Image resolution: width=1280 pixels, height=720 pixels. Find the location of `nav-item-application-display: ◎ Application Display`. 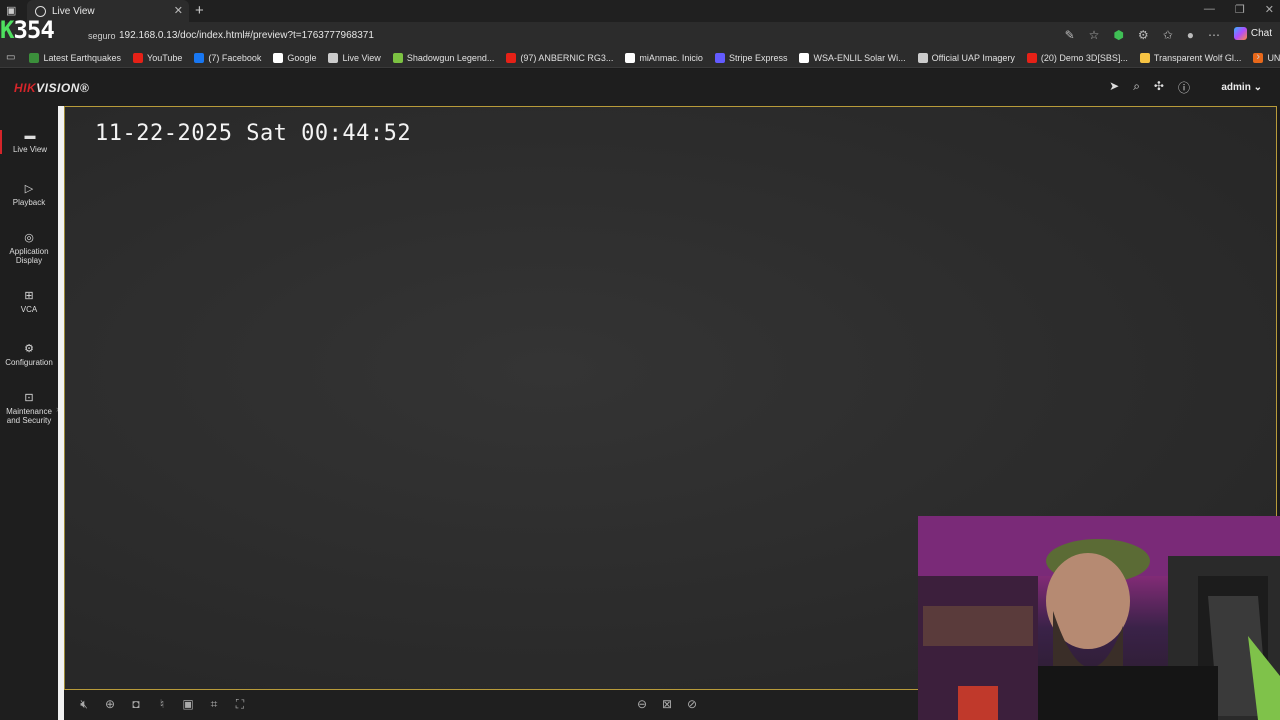

nav-item-application-display: ◎ Application Display is located at coordinates (29, 248).